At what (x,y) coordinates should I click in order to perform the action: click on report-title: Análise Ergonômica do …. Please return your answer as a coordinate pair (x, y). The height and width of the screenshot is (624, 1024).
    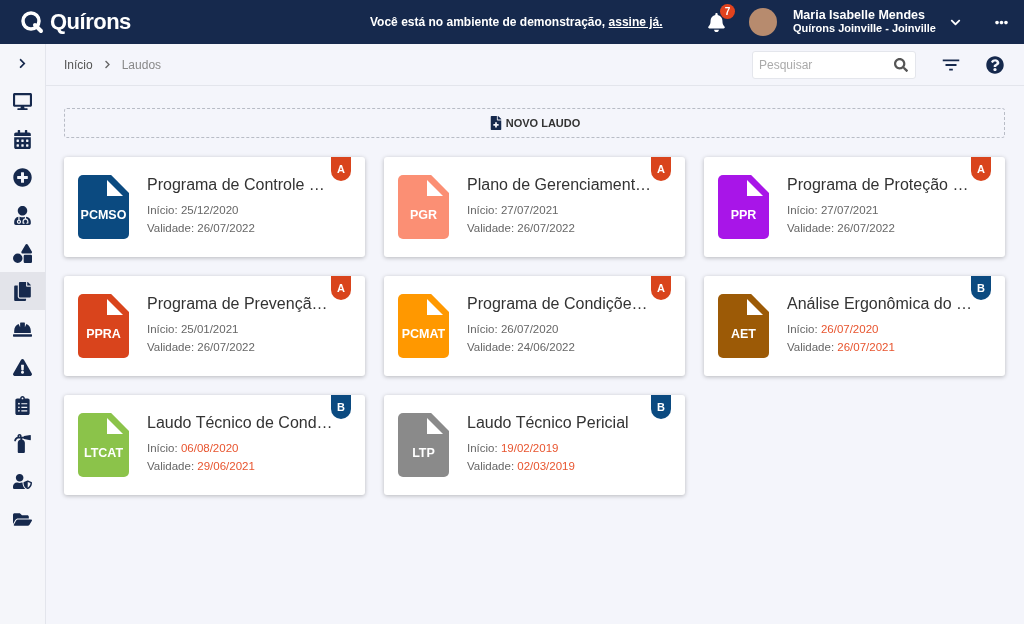
    Looking at the image, I should click on (879, 304).